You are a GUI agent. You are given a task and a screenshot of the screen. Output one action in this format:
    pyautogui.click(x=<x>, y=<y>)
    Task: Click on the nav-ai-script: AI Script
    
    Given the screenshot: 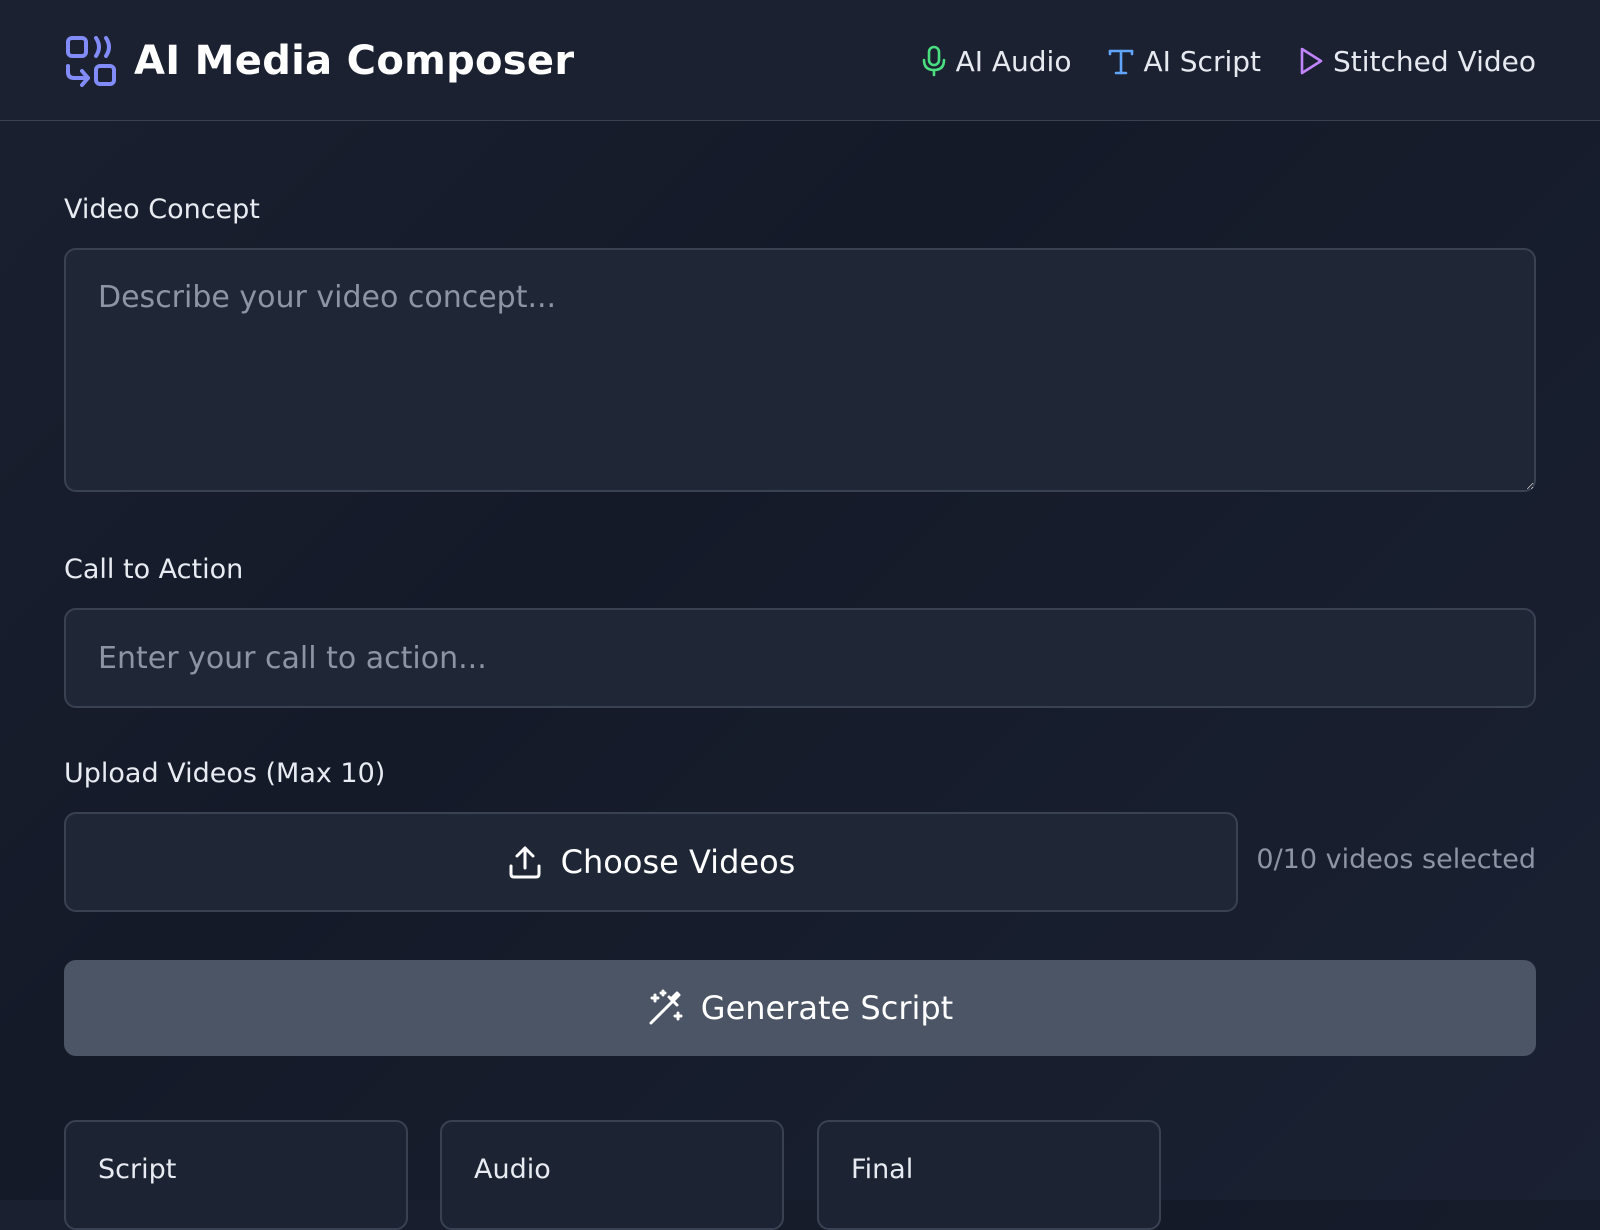 What is the action you would take?
    pyautogui.click(x=1184, y=61)
    